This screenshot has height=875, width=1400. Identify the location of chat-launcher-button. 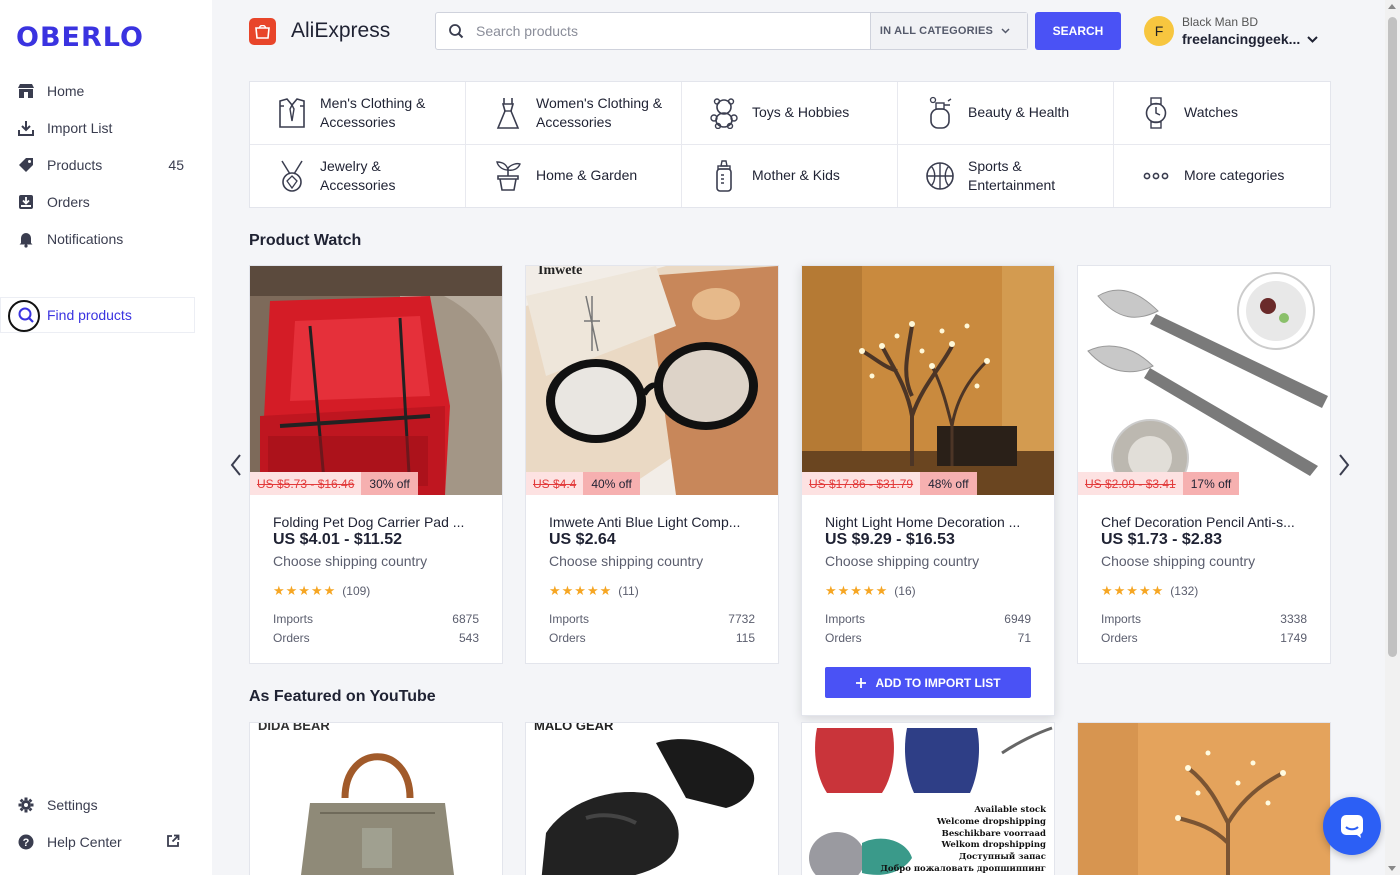
(1352, 826).